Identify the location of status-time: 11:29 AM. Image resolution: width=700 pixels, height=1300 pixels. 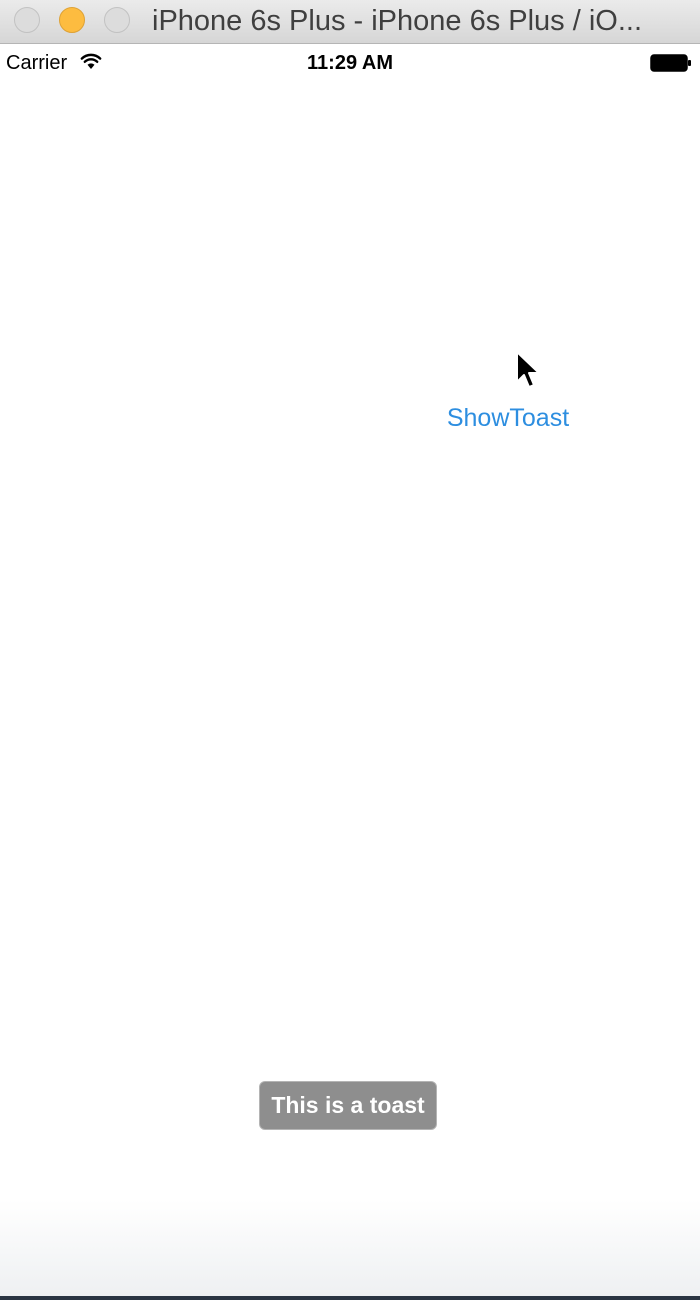
(350, 63).